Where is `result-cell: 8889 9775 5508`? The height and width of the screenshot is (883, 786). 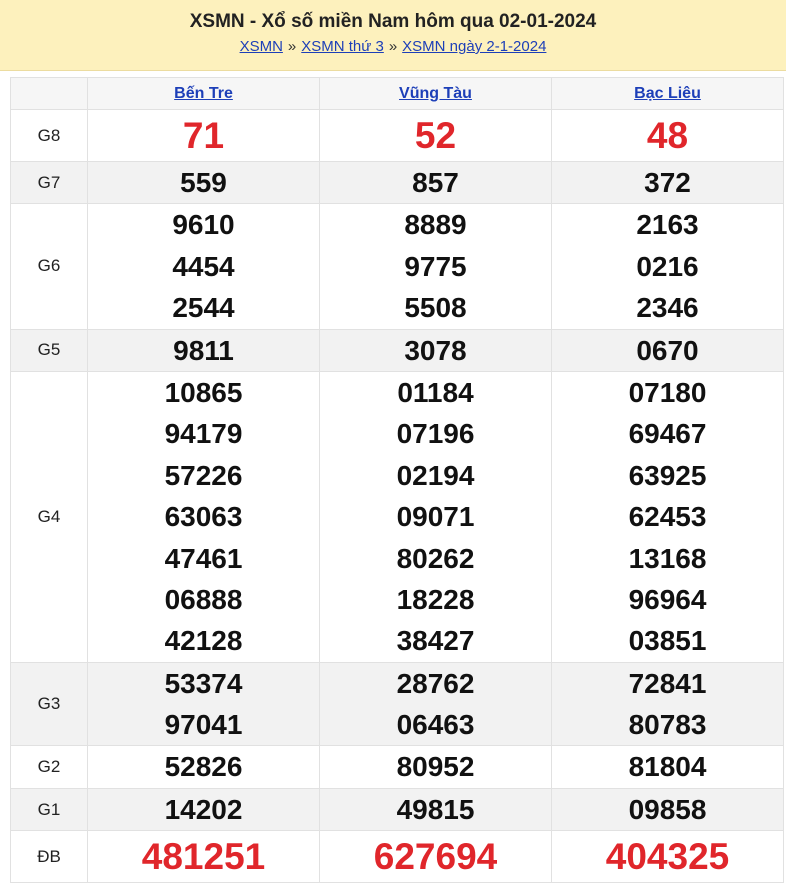 result-cell: 8889 9775 5508 is located at coordinates (435, 266).